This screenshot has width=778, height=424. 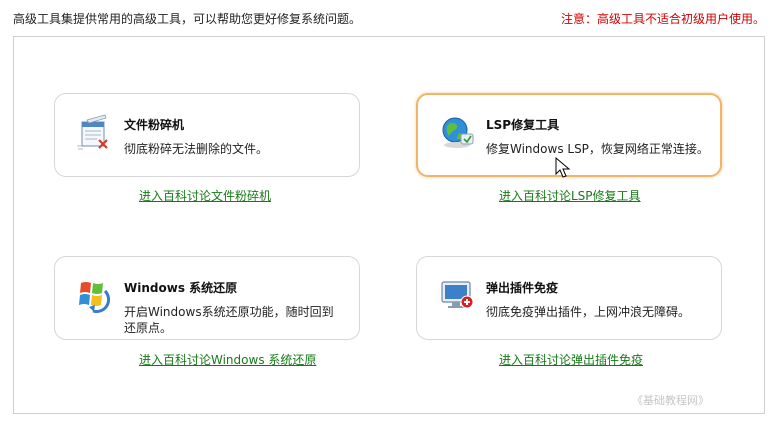 What do you see at coordinates (187, 19) in the screenshot?
I see `intro-text: 高级工具集提供常用的高级工具，可以帮助您更好修复系统问题。` at bounding box center [187, 19].